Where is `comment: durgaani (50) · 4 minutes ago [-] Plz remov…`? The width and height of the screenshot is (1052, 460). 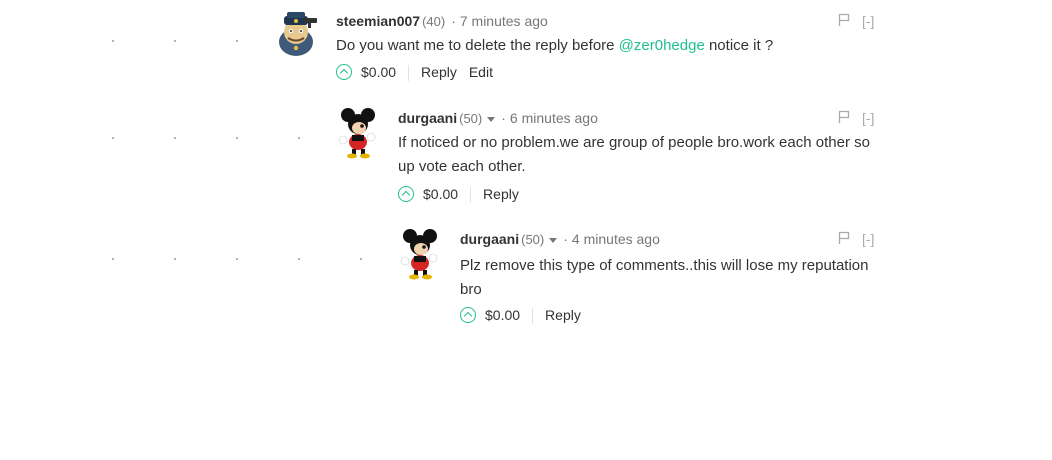 comment: durgaani (50) · 4 minutes ago [-] Plz remov… is located at coordinates (641, 278).